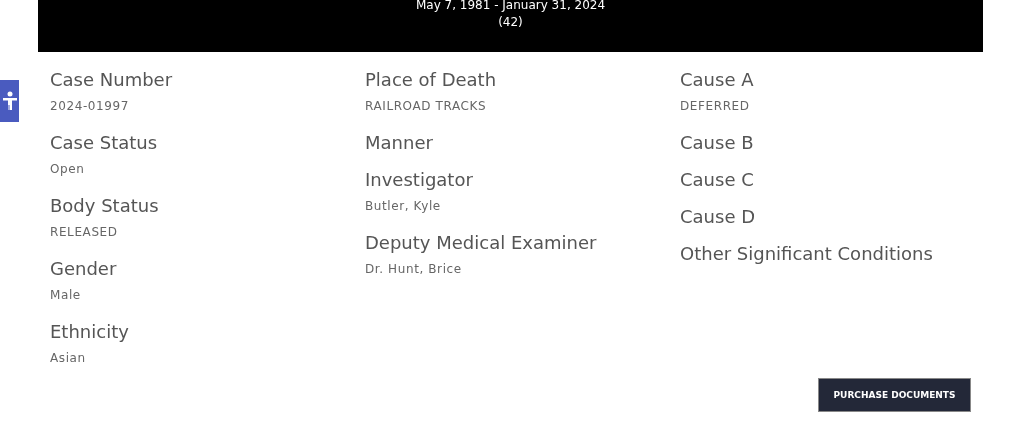 Image resolution: width=1024 pixels, height=445 pixels. I want to click on field-label: Body Status, so click(105, 206).